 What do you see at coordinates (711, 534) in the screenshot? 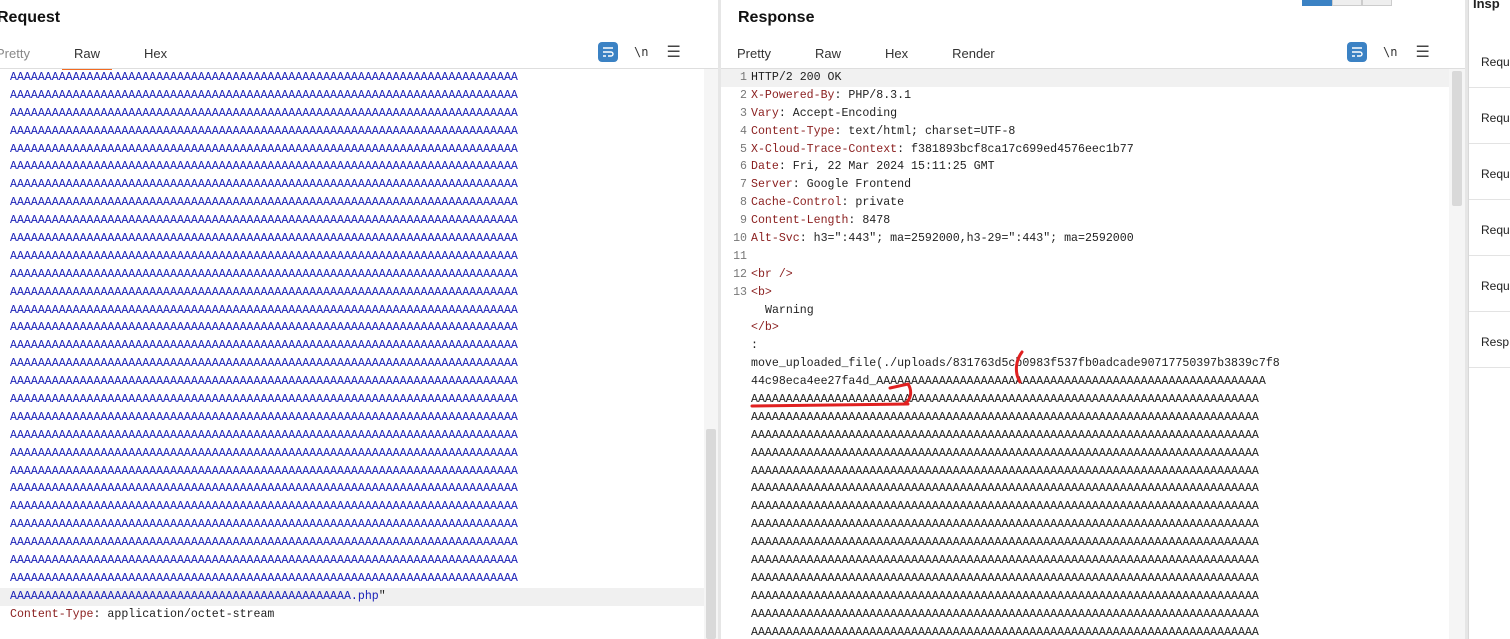
I see `request-scroll-thumb` at bounding box center [711, 534].